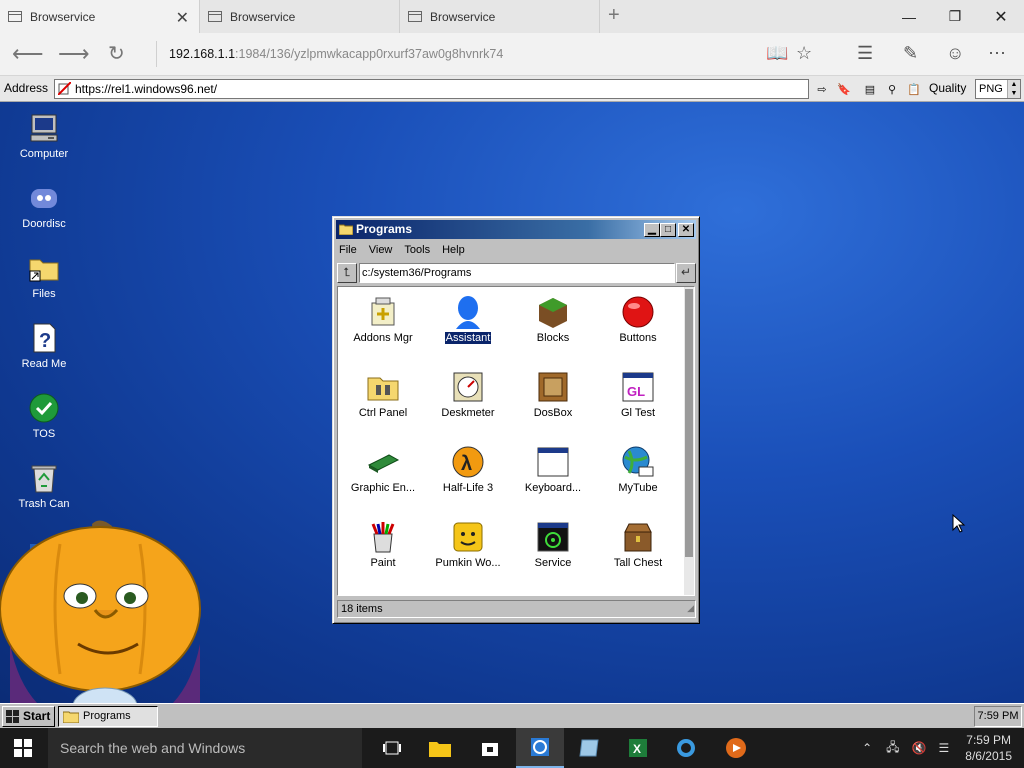 Image resolution: width=1024 pixels, height=768 pixels. I want to click on menu-help: Help, so click(453, 253).